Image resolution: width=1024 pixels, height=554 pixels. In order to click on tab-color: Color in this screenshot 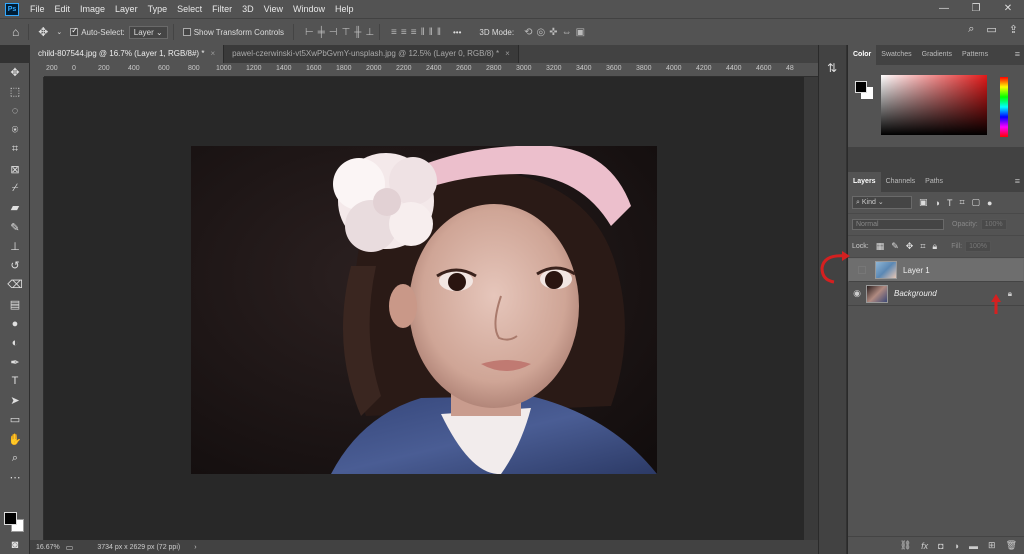, I will do `click(862, 55)`.